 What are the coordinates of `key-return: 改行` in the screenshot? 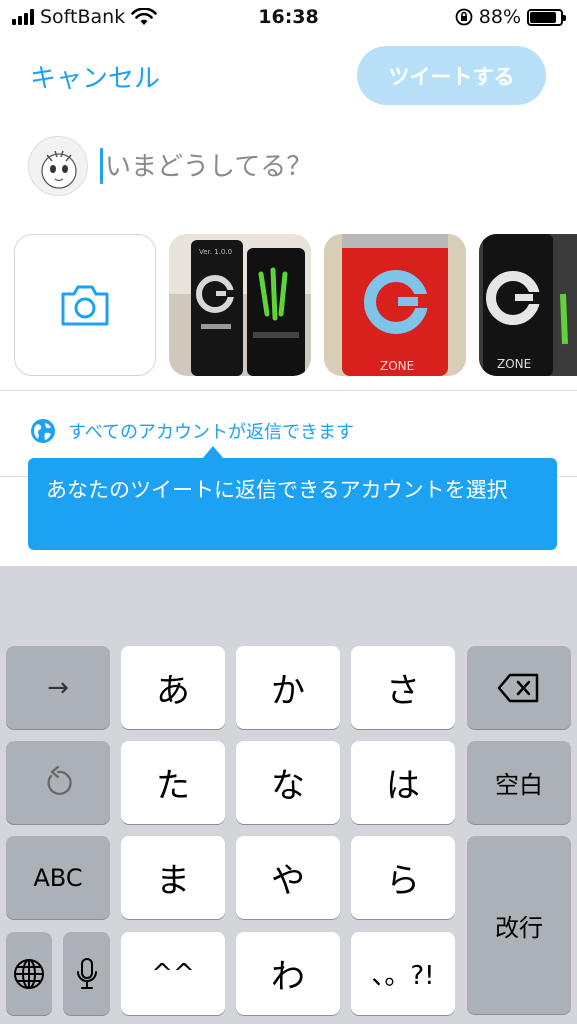 It's located at (519, 925).